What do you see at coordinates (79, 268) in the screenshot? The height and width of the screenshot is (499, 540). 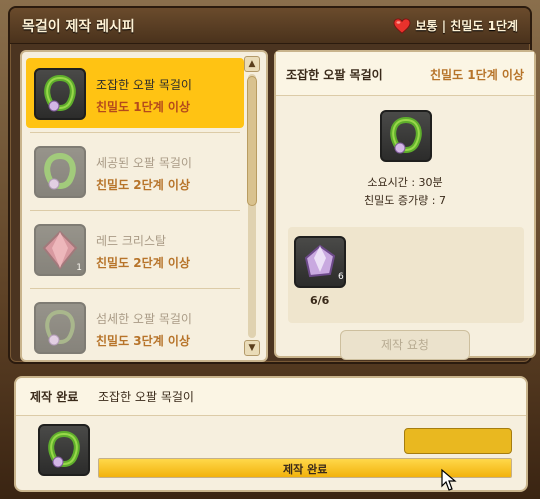 I see `item-quantity: 1` at bounding box center [79, 268].